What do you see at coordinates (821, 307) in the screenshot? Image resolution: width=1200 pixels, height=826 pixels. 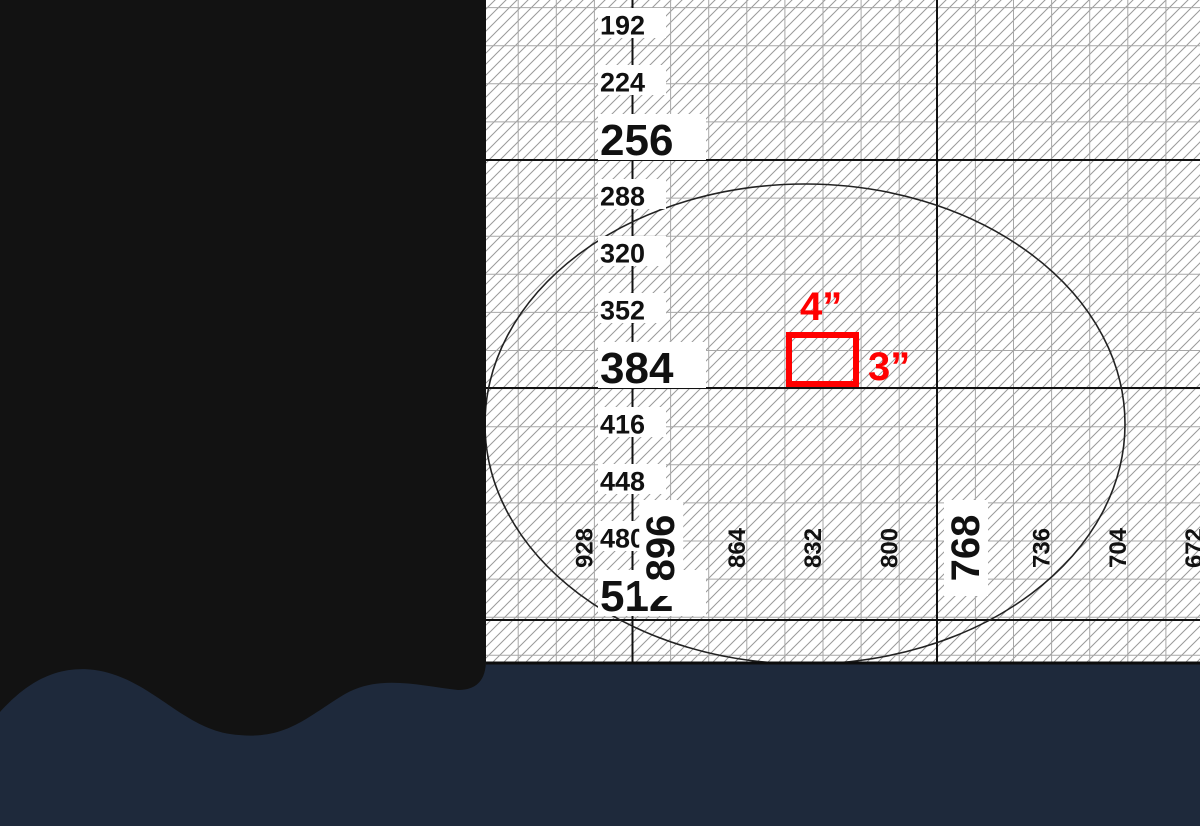 I see `width-label: 4”` at bounding box center [821, 307].